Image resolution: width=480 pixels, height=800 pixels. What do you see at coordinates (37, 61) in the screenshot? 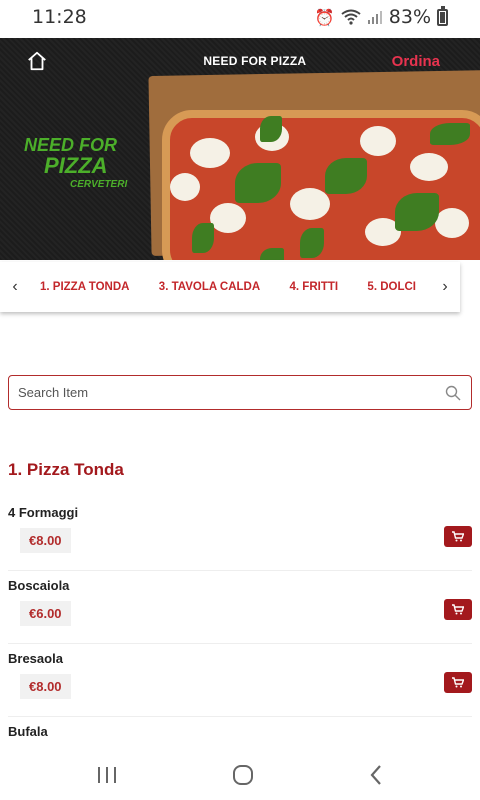
I see `home-icon` at bounding box center [37, 61].